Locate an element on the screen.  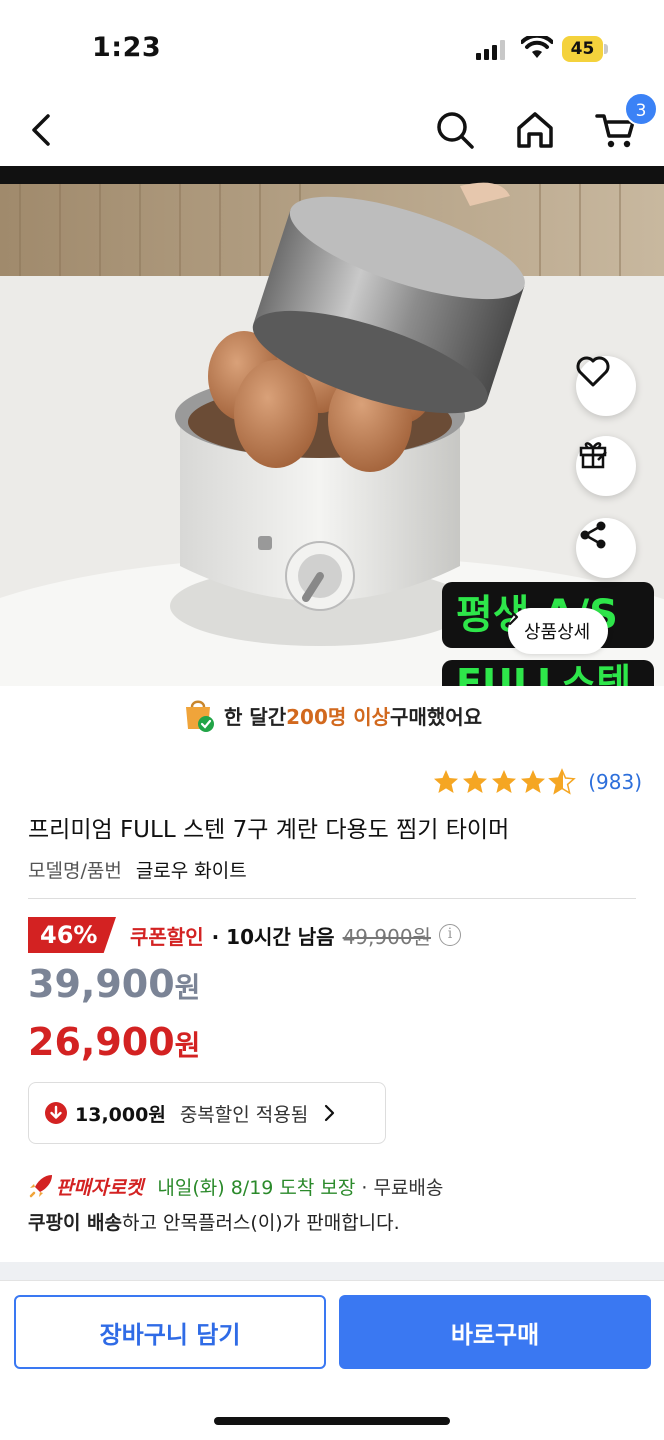
product-detail-button: 상품상세 is located at coordinates (558, 631).